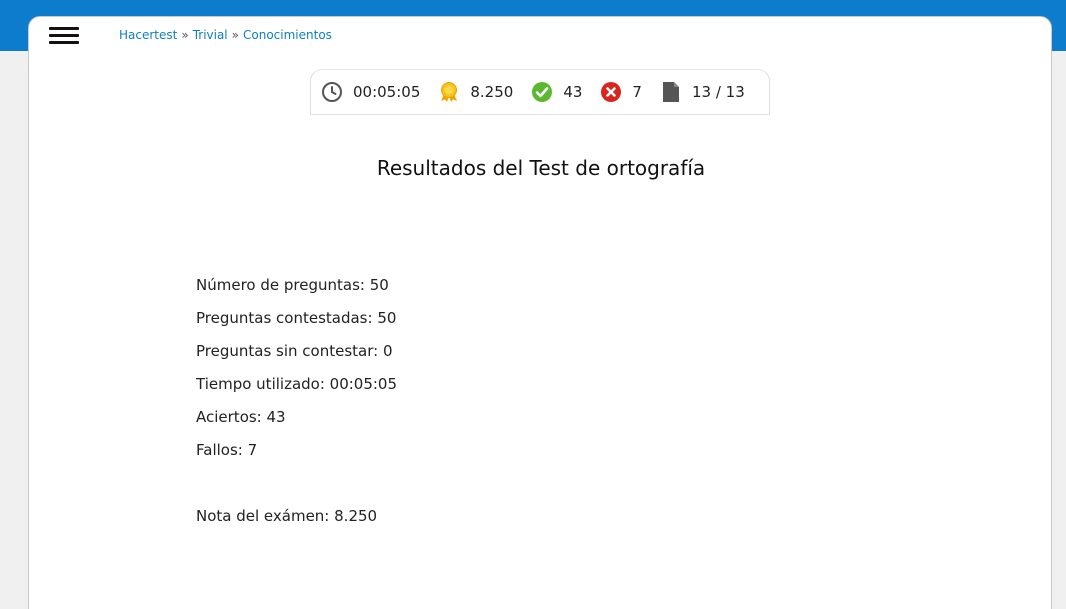  What do you see at coordinates (148, 35) in the screenshot?
I see `breadcrumb-link-hacertest: Hacertest` at bounding box center [148, 35].